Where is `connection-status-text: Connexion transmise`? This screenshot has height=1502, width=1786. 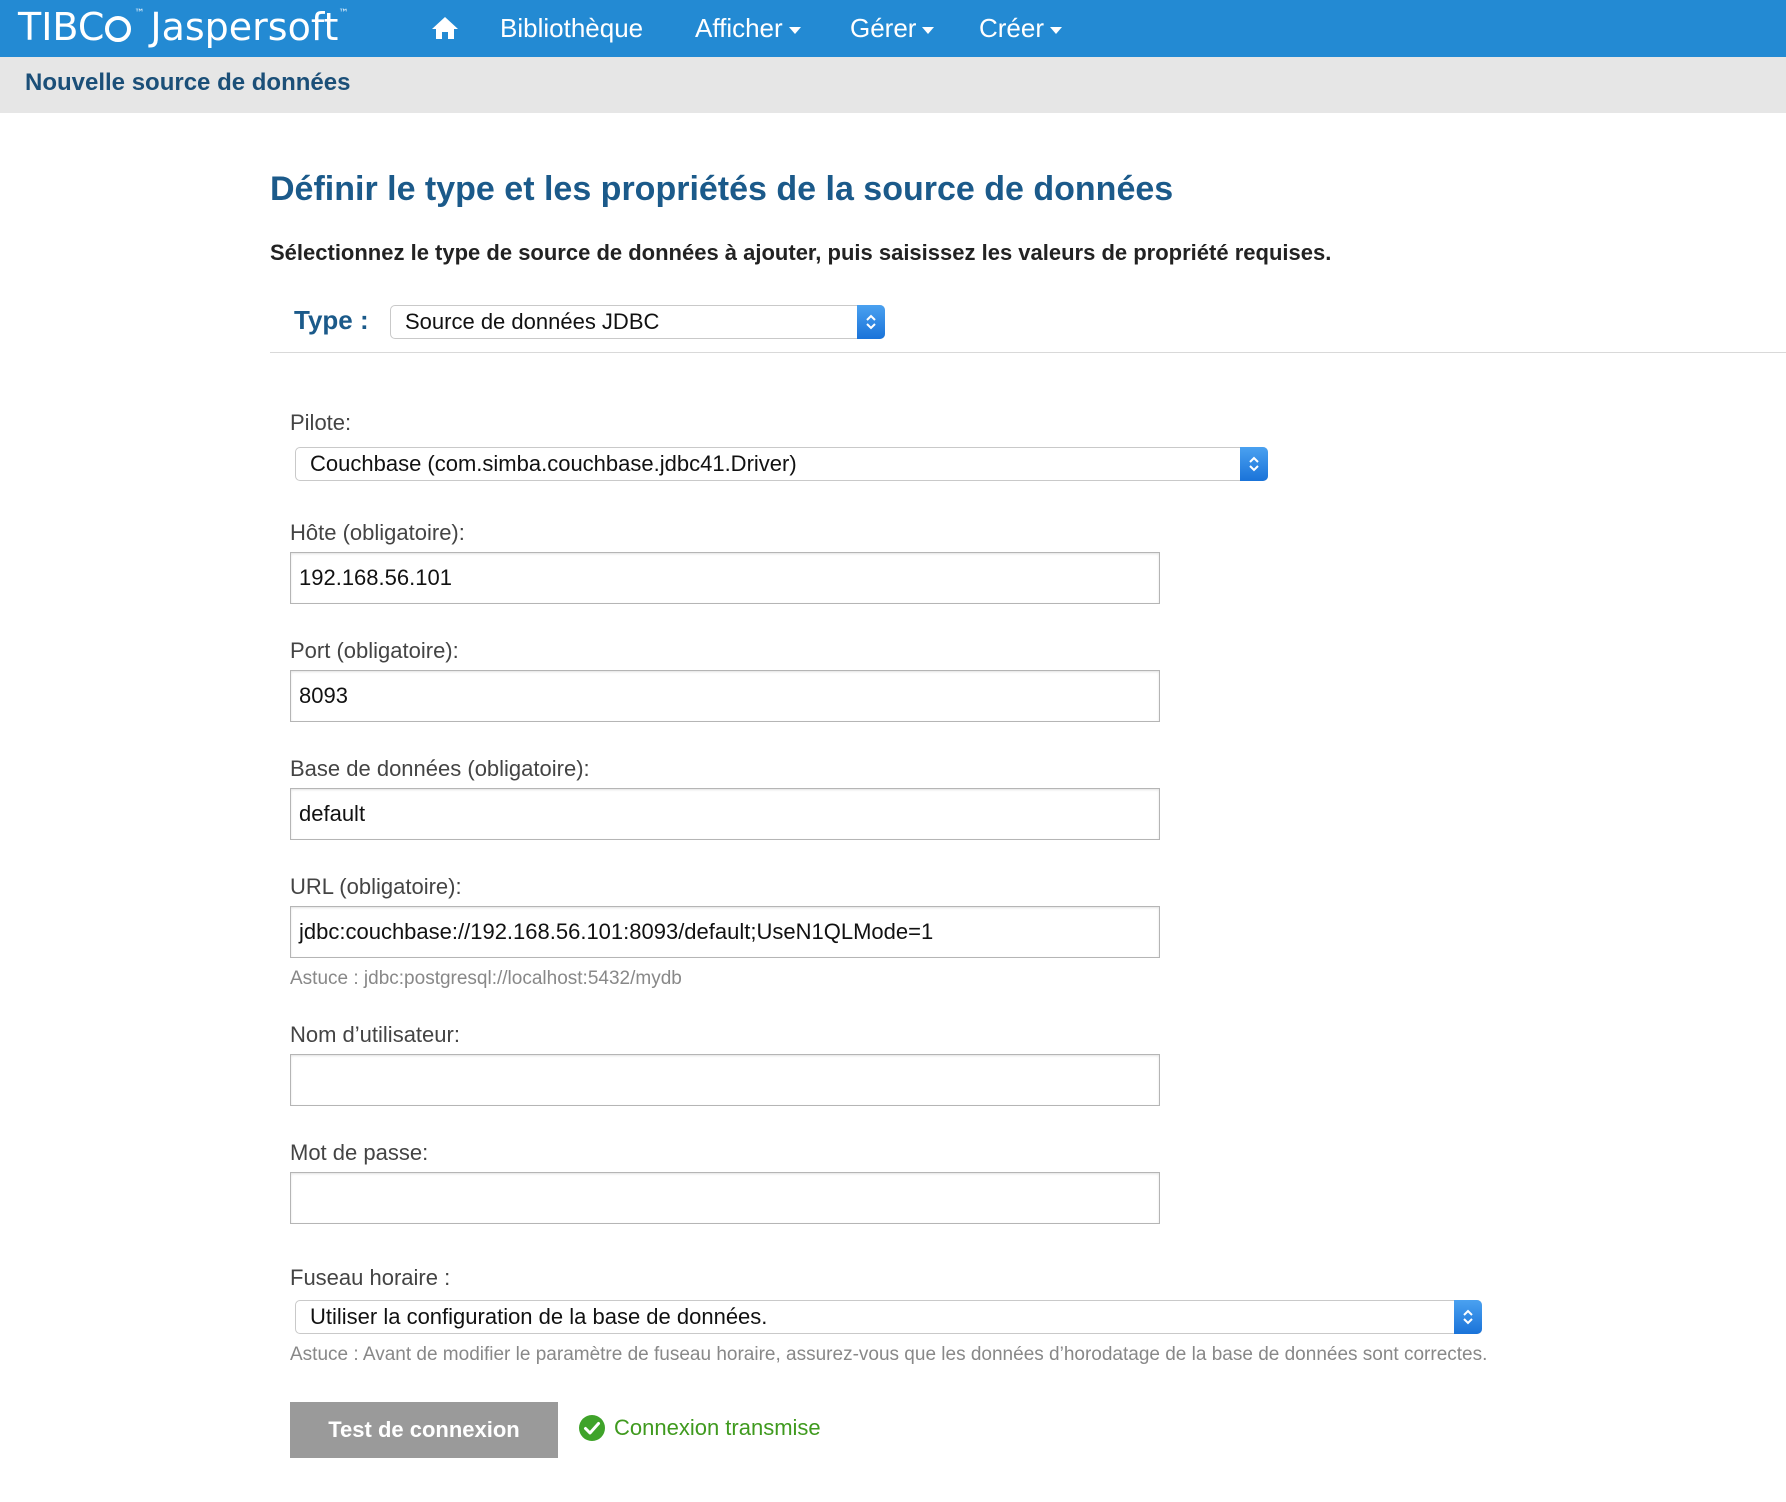
connection-status-text: Connexion transmise is located at coordinates (717, 1427).